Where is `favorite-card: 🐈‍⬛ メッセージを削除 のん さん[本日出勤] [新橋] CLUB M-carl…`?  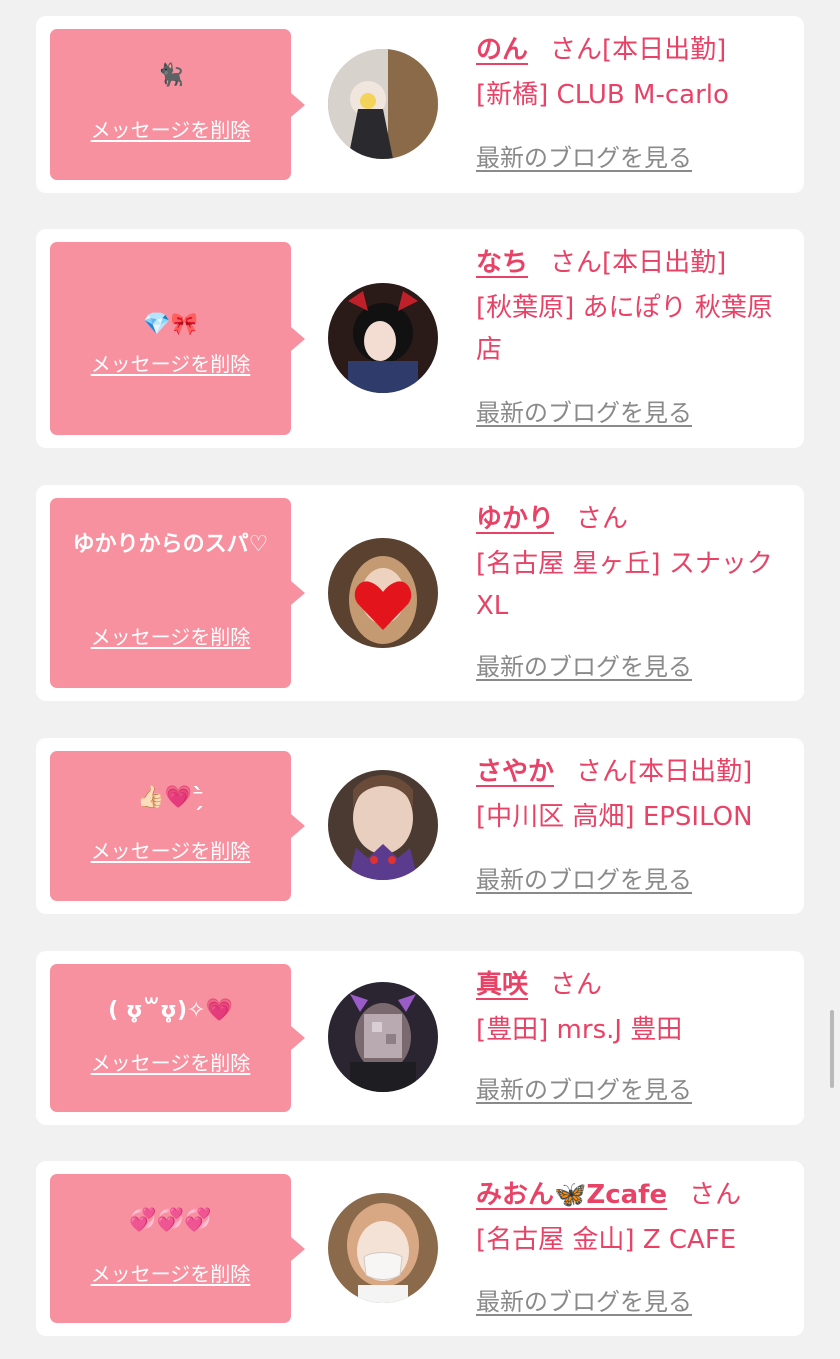
favorite-card: 🐈‍⬛ メッセージを削除 のん さん[本日出勤] [新橋] CLUB M-carl… is located at coordinates (420, 104).